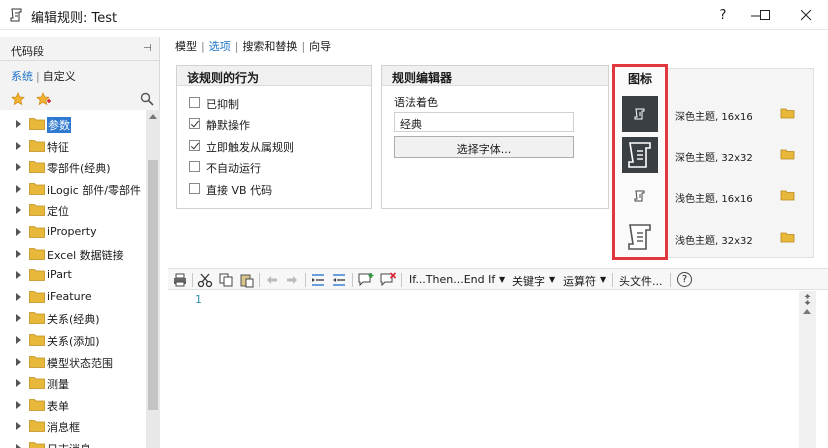 The height and width of the screenshot is (448, 828). Describe the element at coordinates (73, 189) in the screenshot. I see `tree-item: iLogic 部件/零部件` at that location.